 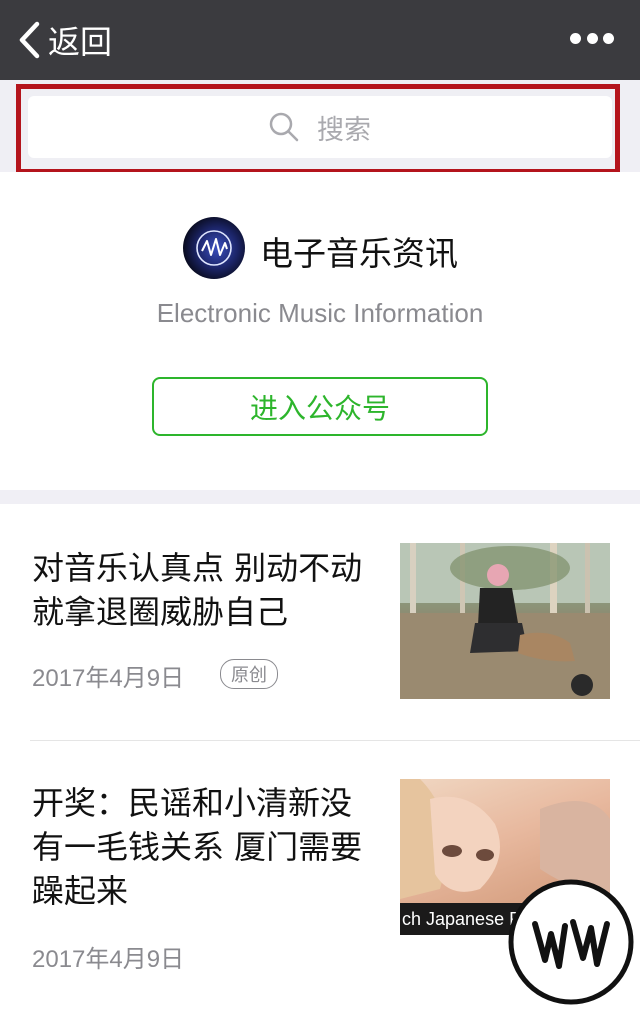 I want to click on article-title: 开奖：民谣和小清新没有一毛钱关系 厦门需要躁起来, so click(x=197, y=847).